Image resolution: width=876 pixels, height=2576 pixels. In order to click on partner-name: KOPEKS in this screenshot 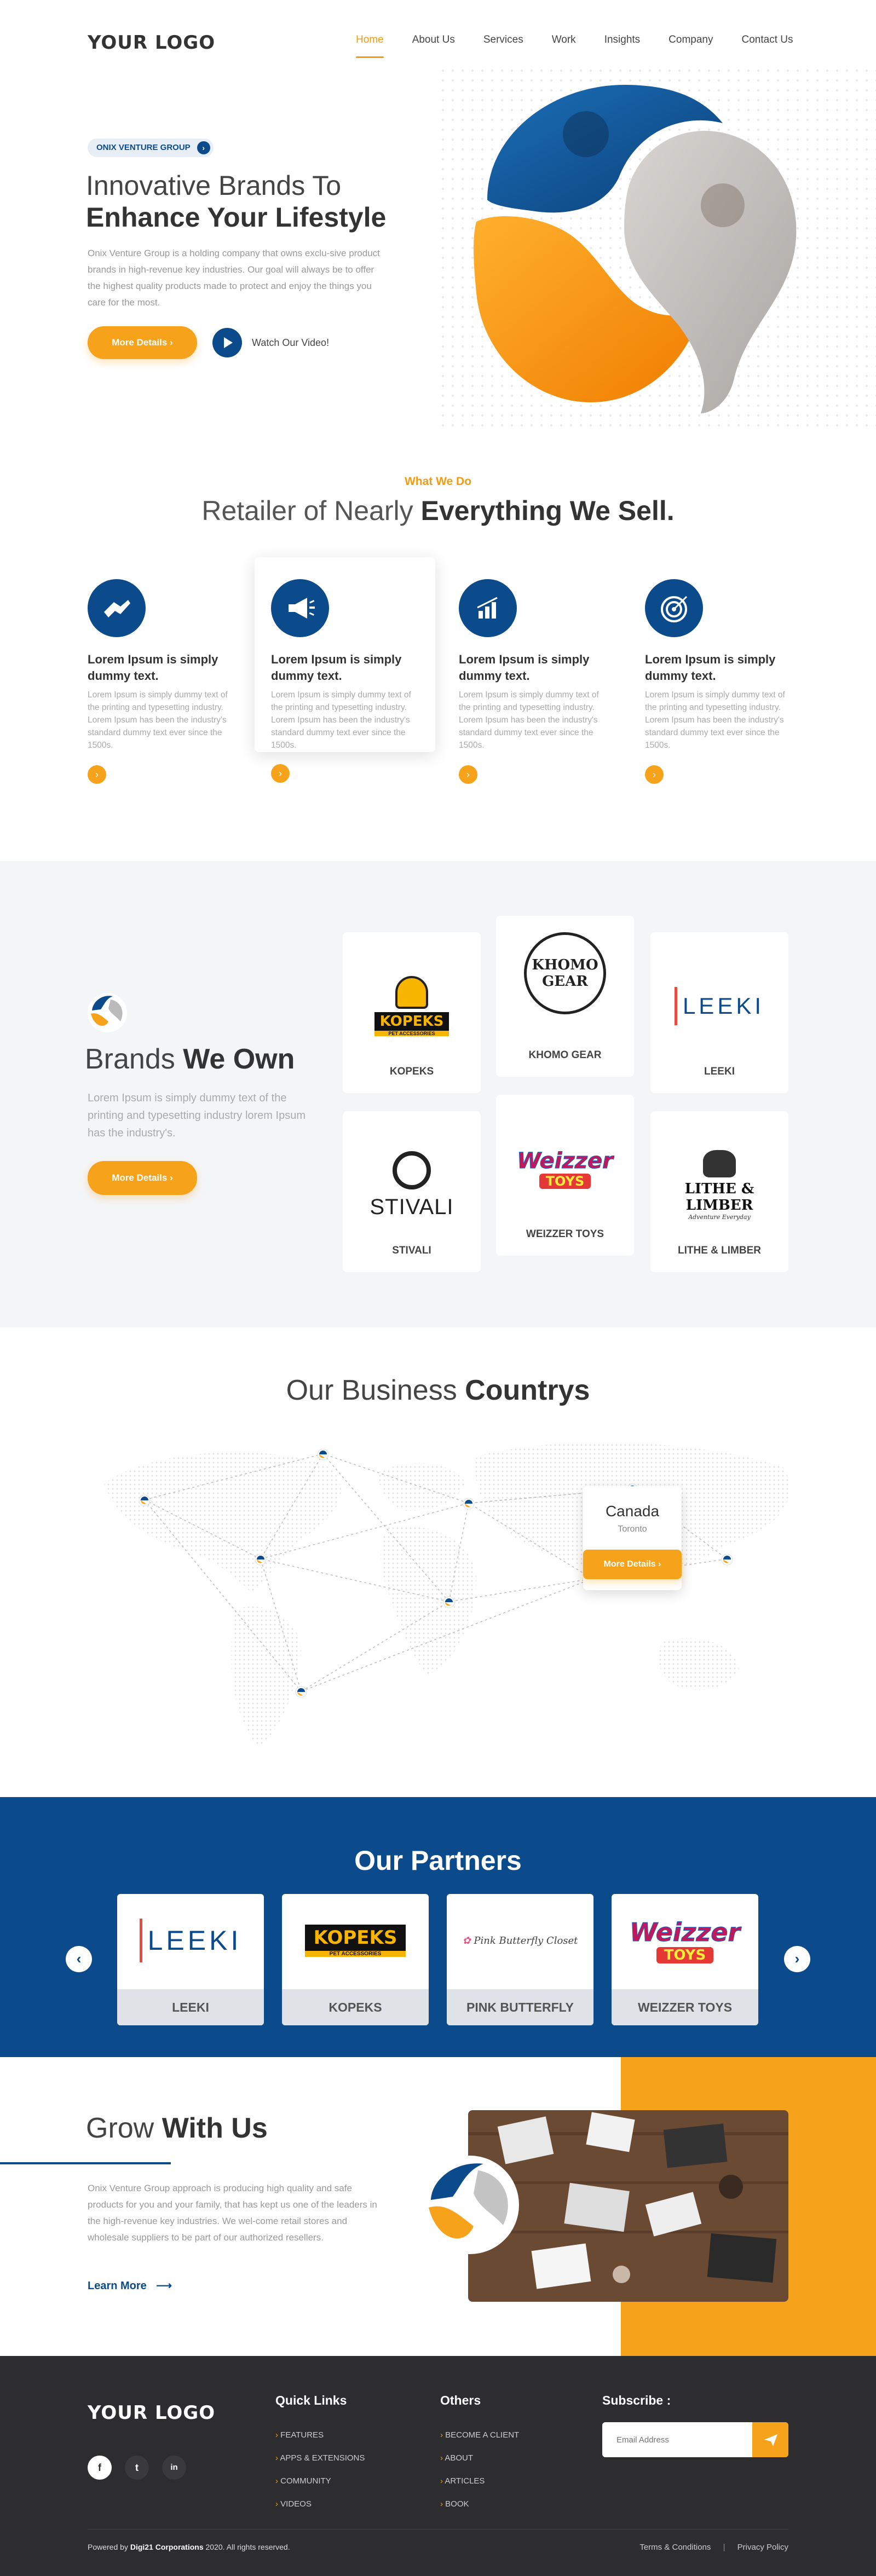, I will do `click(355, 2007)`.